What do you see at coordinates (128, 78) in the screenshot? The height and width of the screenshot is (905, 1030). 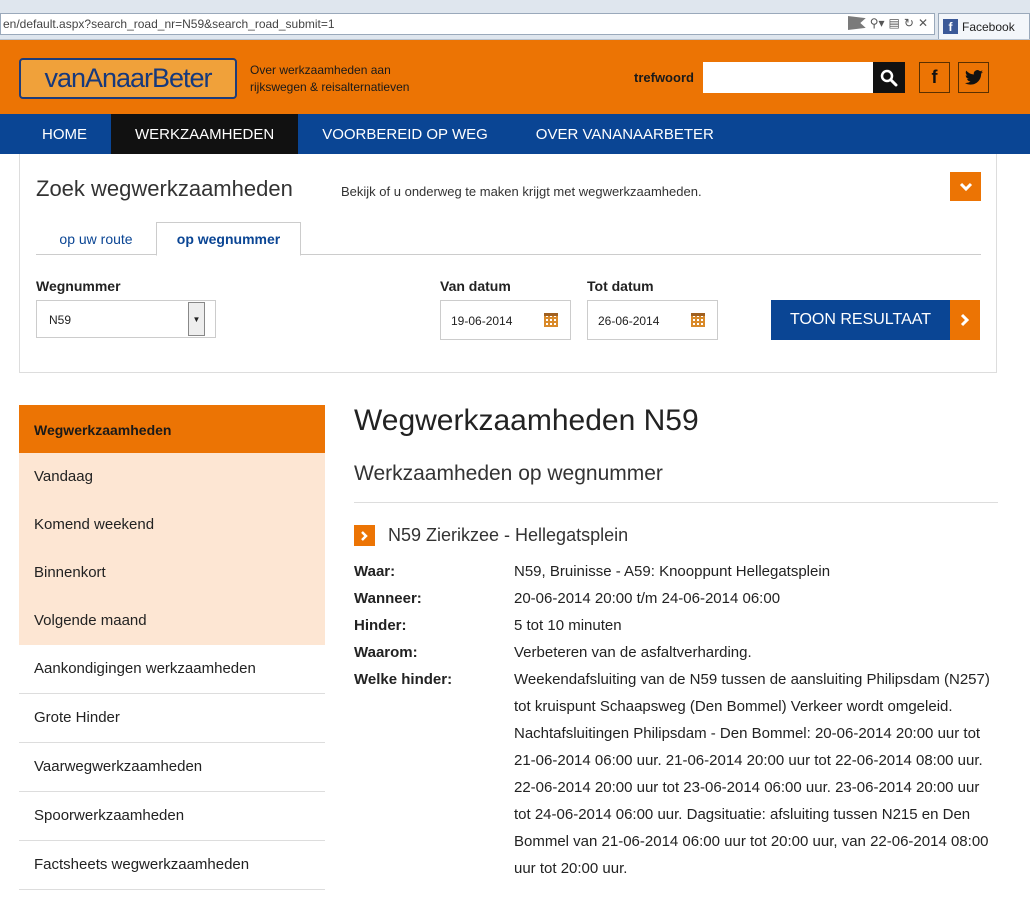 I see `site-logo: vanAnaarBeter` at bounding box center [128, 78].